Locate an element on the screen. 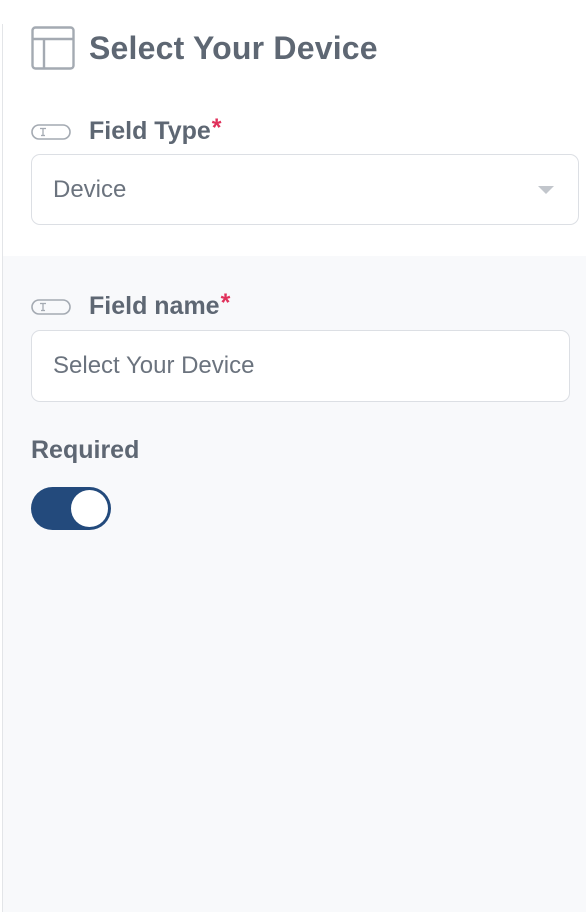  required-label: Required is located at coordinates (85, 450).